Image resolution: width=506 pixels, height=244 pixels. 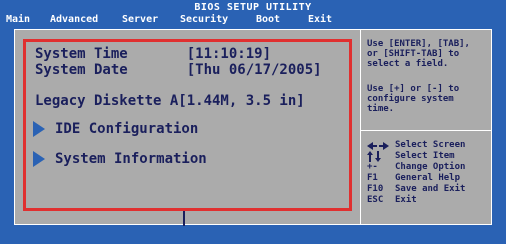 What do you see at coordinates (204, 20) in the screenshot?
I see `menu-security: Security` at bounding box center [204, 20].